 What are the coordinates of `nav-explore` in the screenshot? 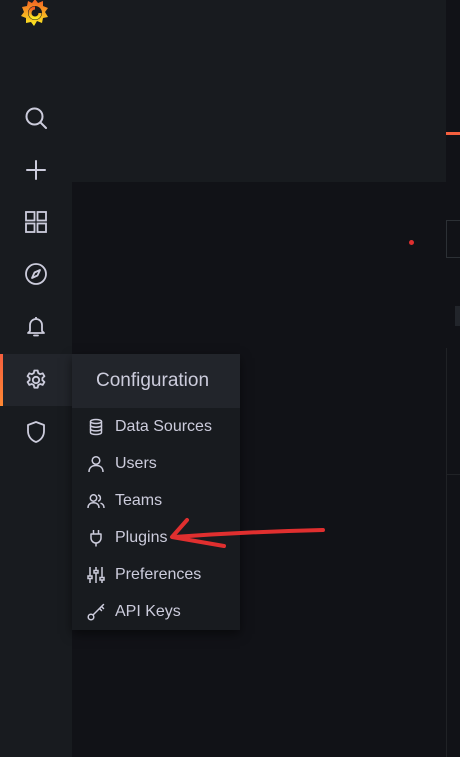 It's located at (36, 274).